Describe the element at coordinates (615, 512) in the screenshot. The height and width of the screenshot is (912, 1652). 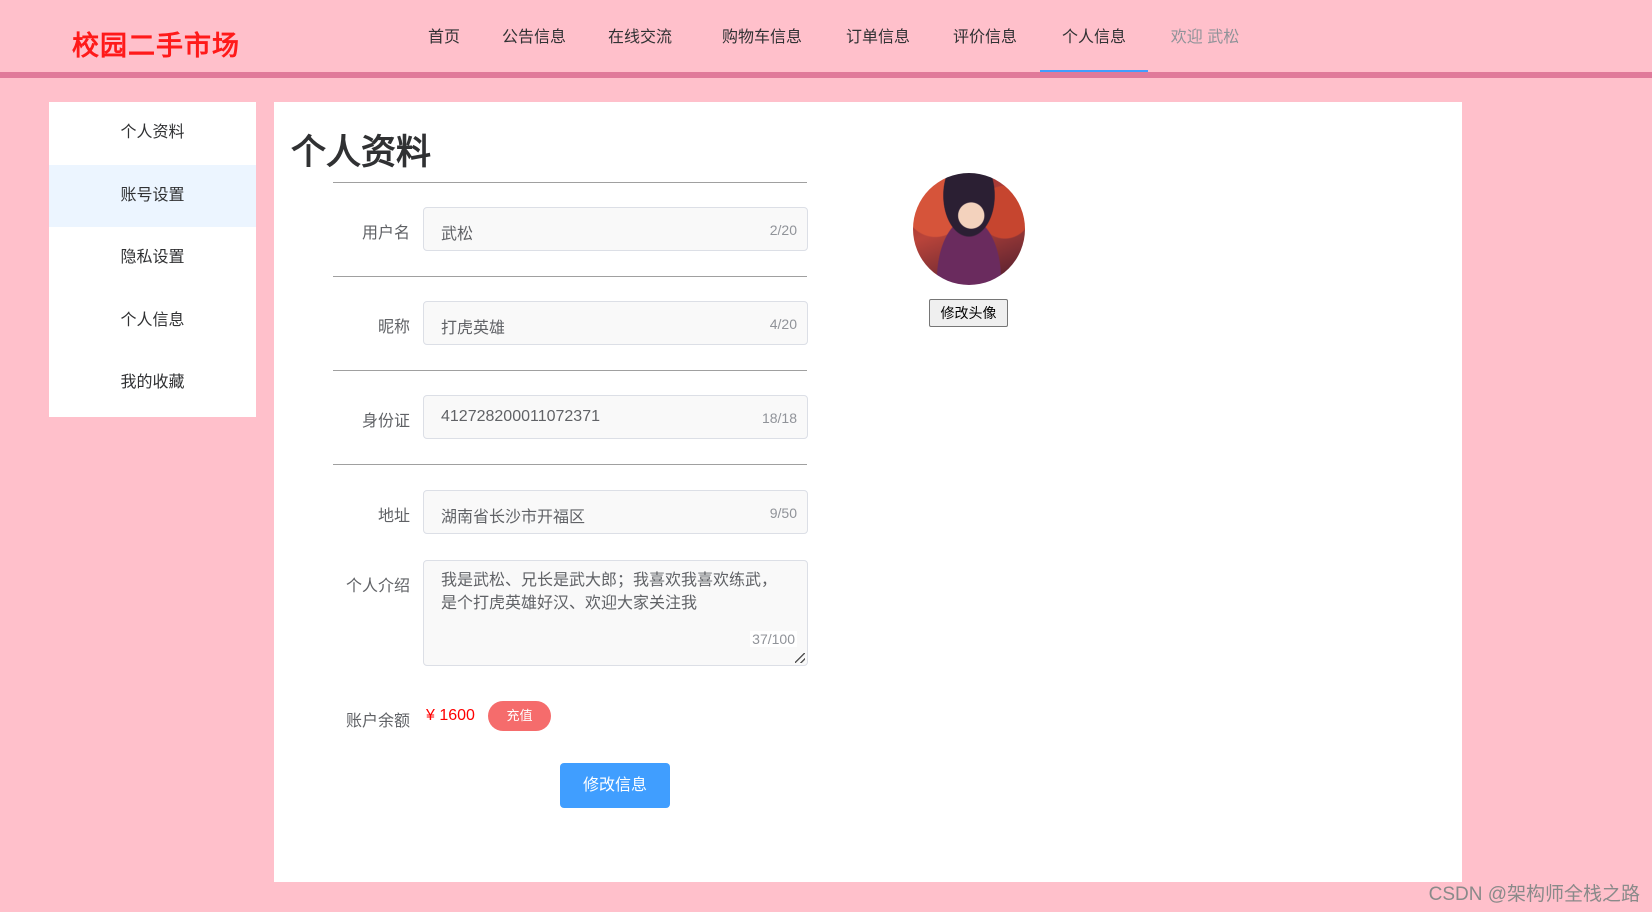
I see `address-input: 湖南省长沙市开福区 9/50` at that location.